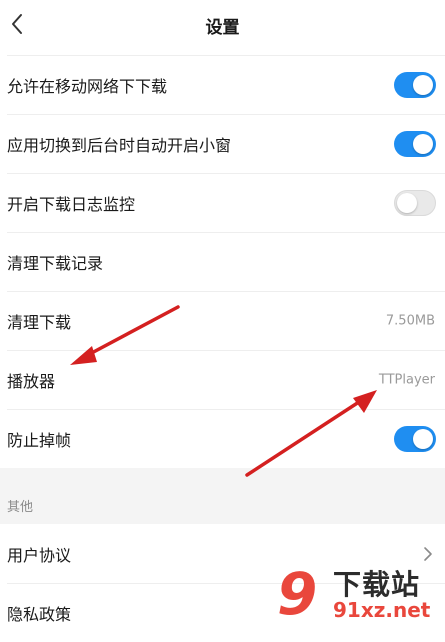 This screenshot has width=445, height=642. What do you see at coordinates (39, 555) in the screenshot?
I see `setting-label: 用户协议` at bounding box center [39, 555].